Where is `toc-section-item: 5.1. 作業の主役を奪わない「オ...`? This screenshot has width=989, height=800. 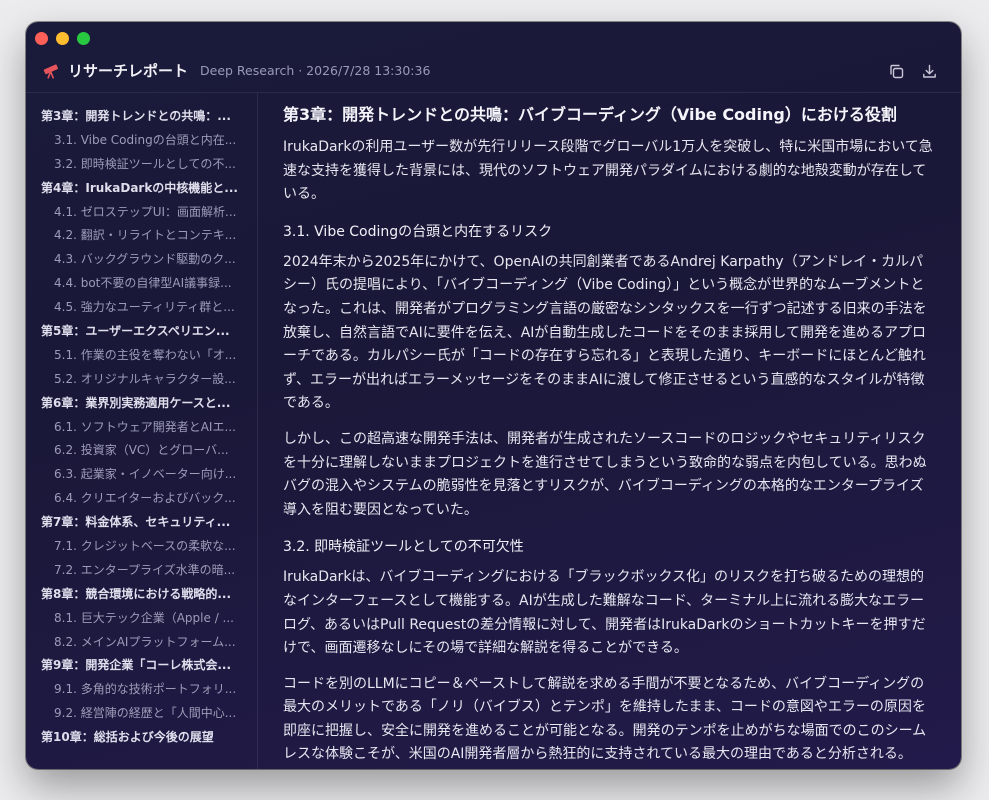
toc-section-item: 5.1. 作業の主役を奪わない「オ... is located at coordinates (141, 356).